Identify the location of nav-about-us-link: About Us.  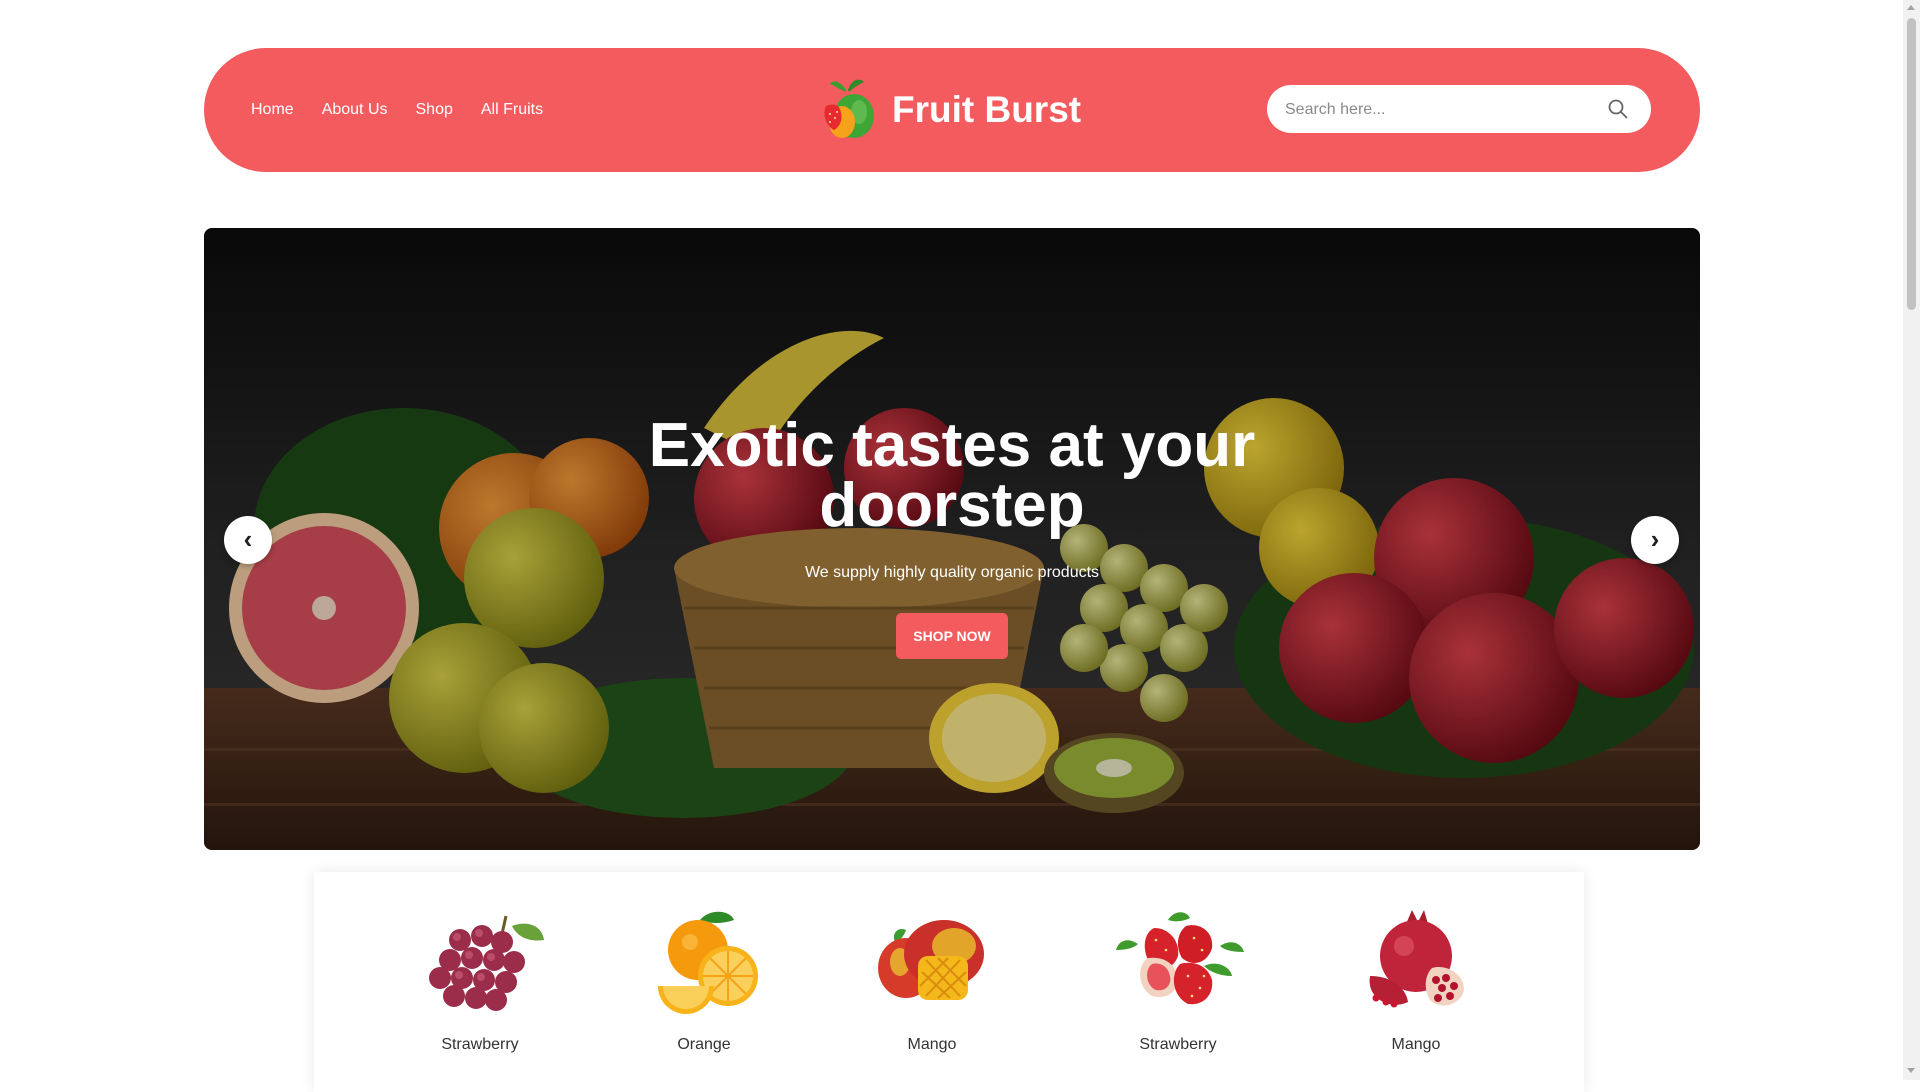
(355, 110).